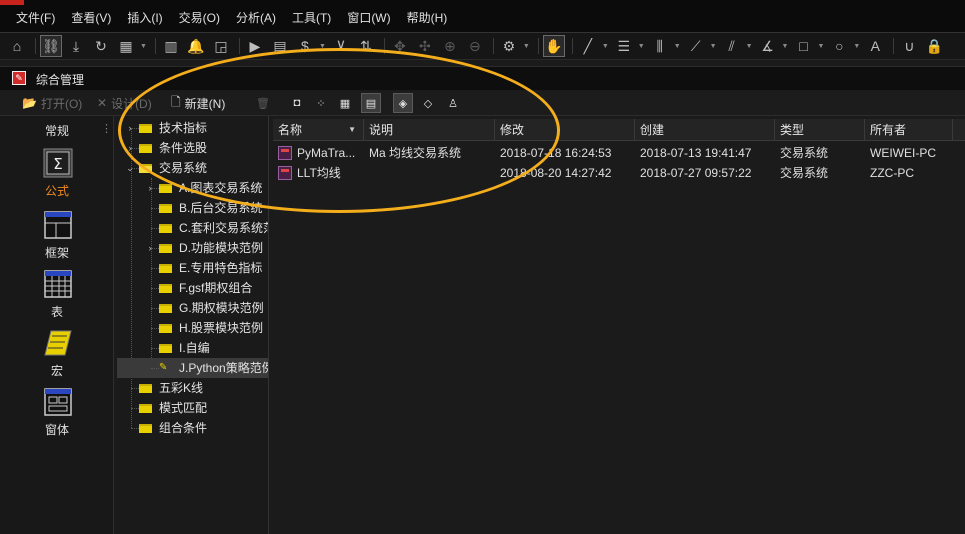 This screenshot has width=965, height=534. Describe the element at coordinates (352, 129) in the screenshot. I see `sort-desc-icon: ▼` at that location.